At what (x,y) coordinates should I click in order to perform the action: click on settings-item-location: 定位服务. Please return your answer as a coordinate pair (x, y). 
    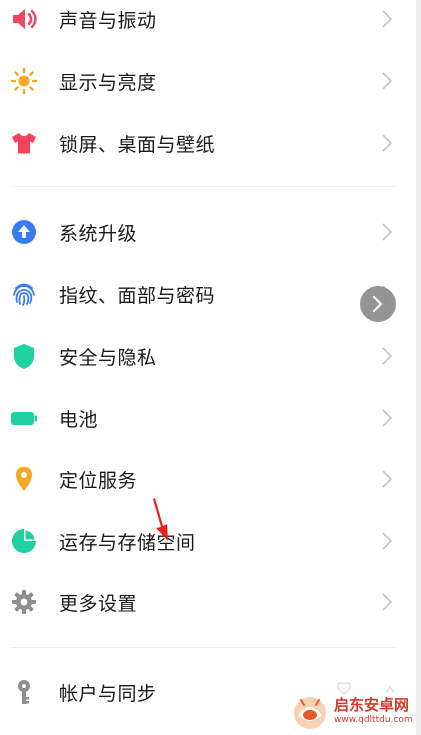
    Looking at the image, I should click on (208, 479).